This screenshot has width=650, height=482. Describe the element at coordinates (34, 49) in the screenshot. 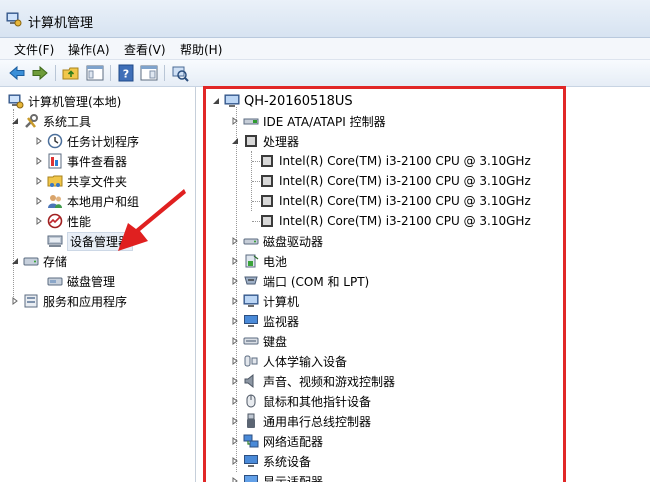

I see `menu-file: 文件(F)` at that location.